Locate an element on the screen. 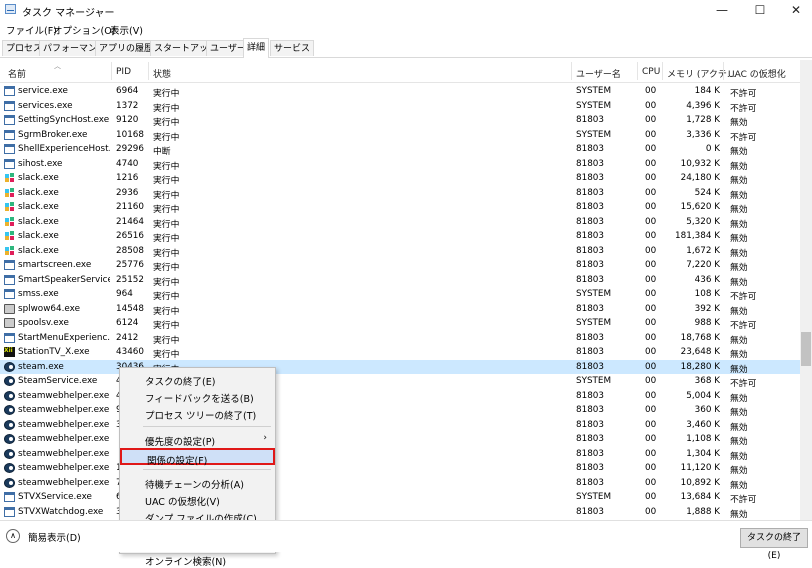 The image size is (812, 568). menu-view: 表示(V) is located at coordinates (126, 30).